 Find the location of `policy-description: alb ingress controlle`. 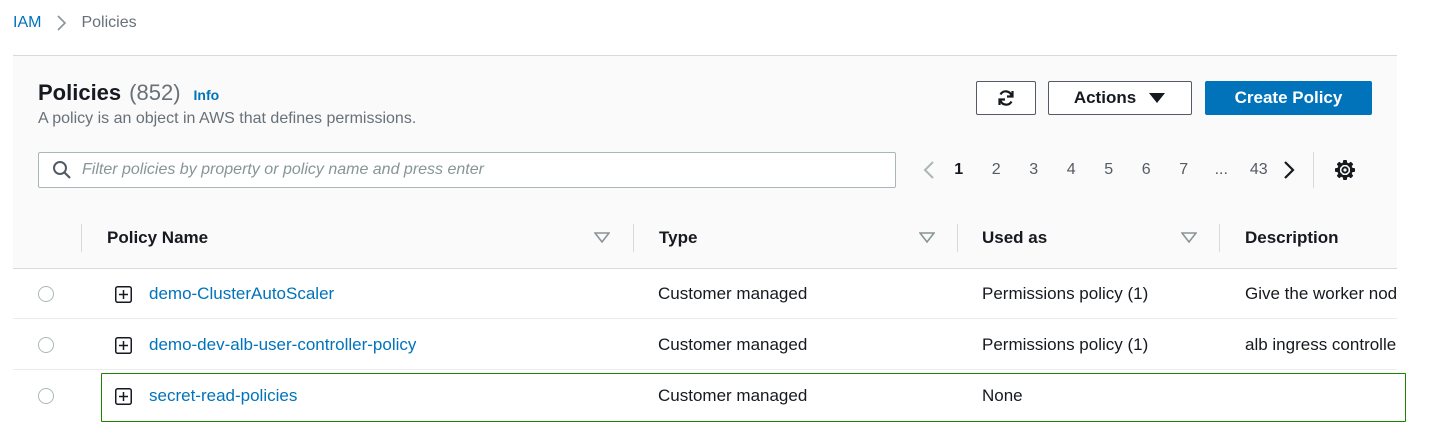

policy-description: alb ingress controlle is located at coordinates (1321, 344).